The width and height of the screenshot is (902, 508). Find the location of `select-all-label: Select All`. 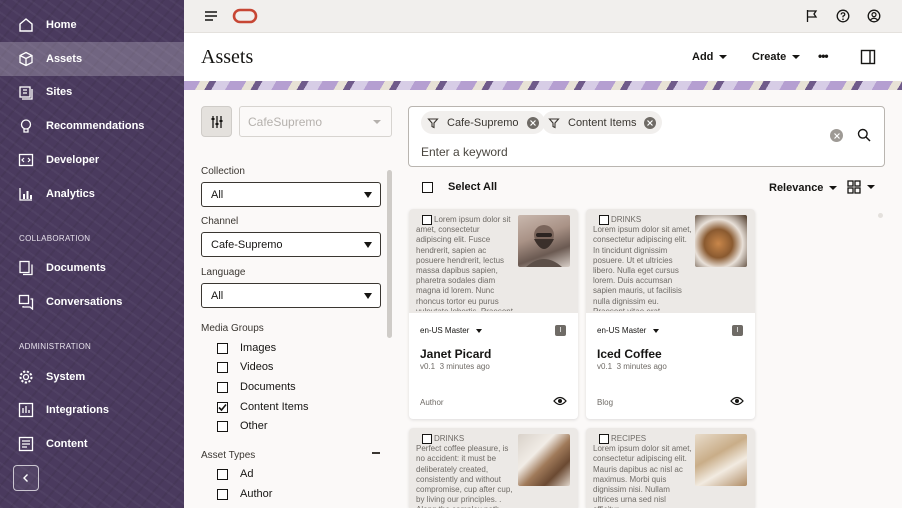

select-all-label: Select All is located at coordinates (473, 187).